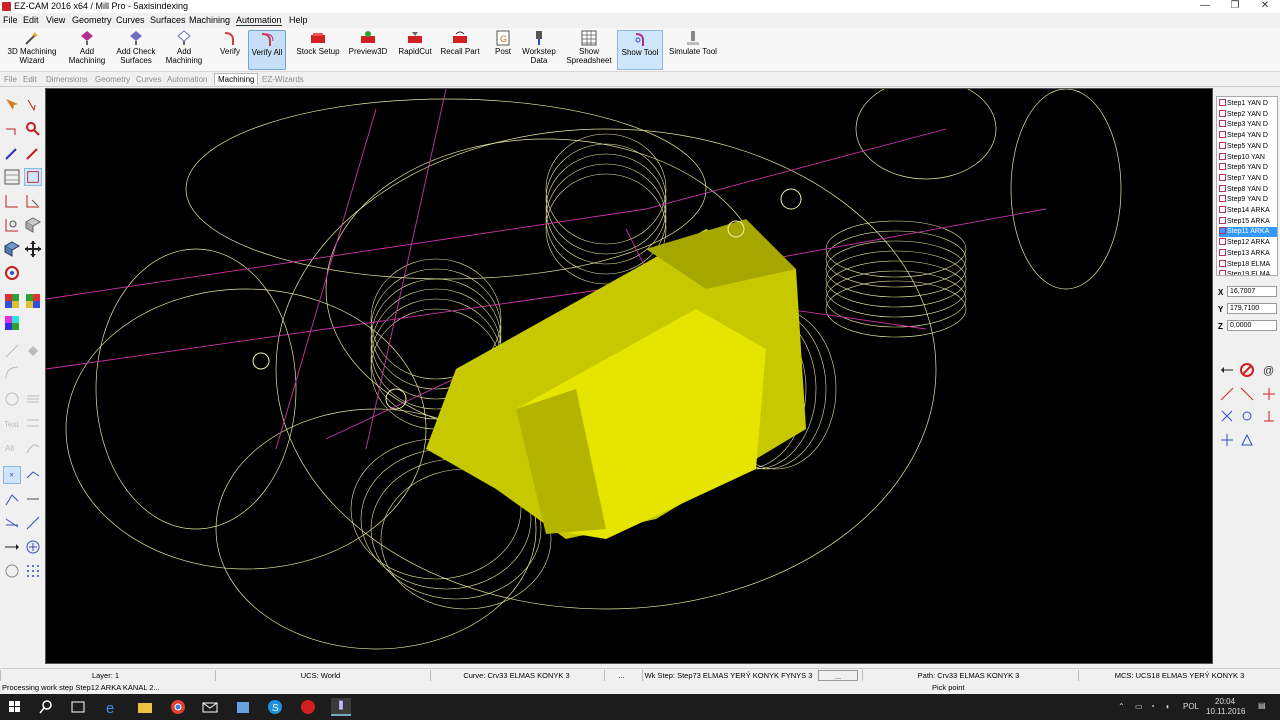 This screenshot has height=720, width=1280. I want to click on notifications-icon: ▤, so click(1262, 705).